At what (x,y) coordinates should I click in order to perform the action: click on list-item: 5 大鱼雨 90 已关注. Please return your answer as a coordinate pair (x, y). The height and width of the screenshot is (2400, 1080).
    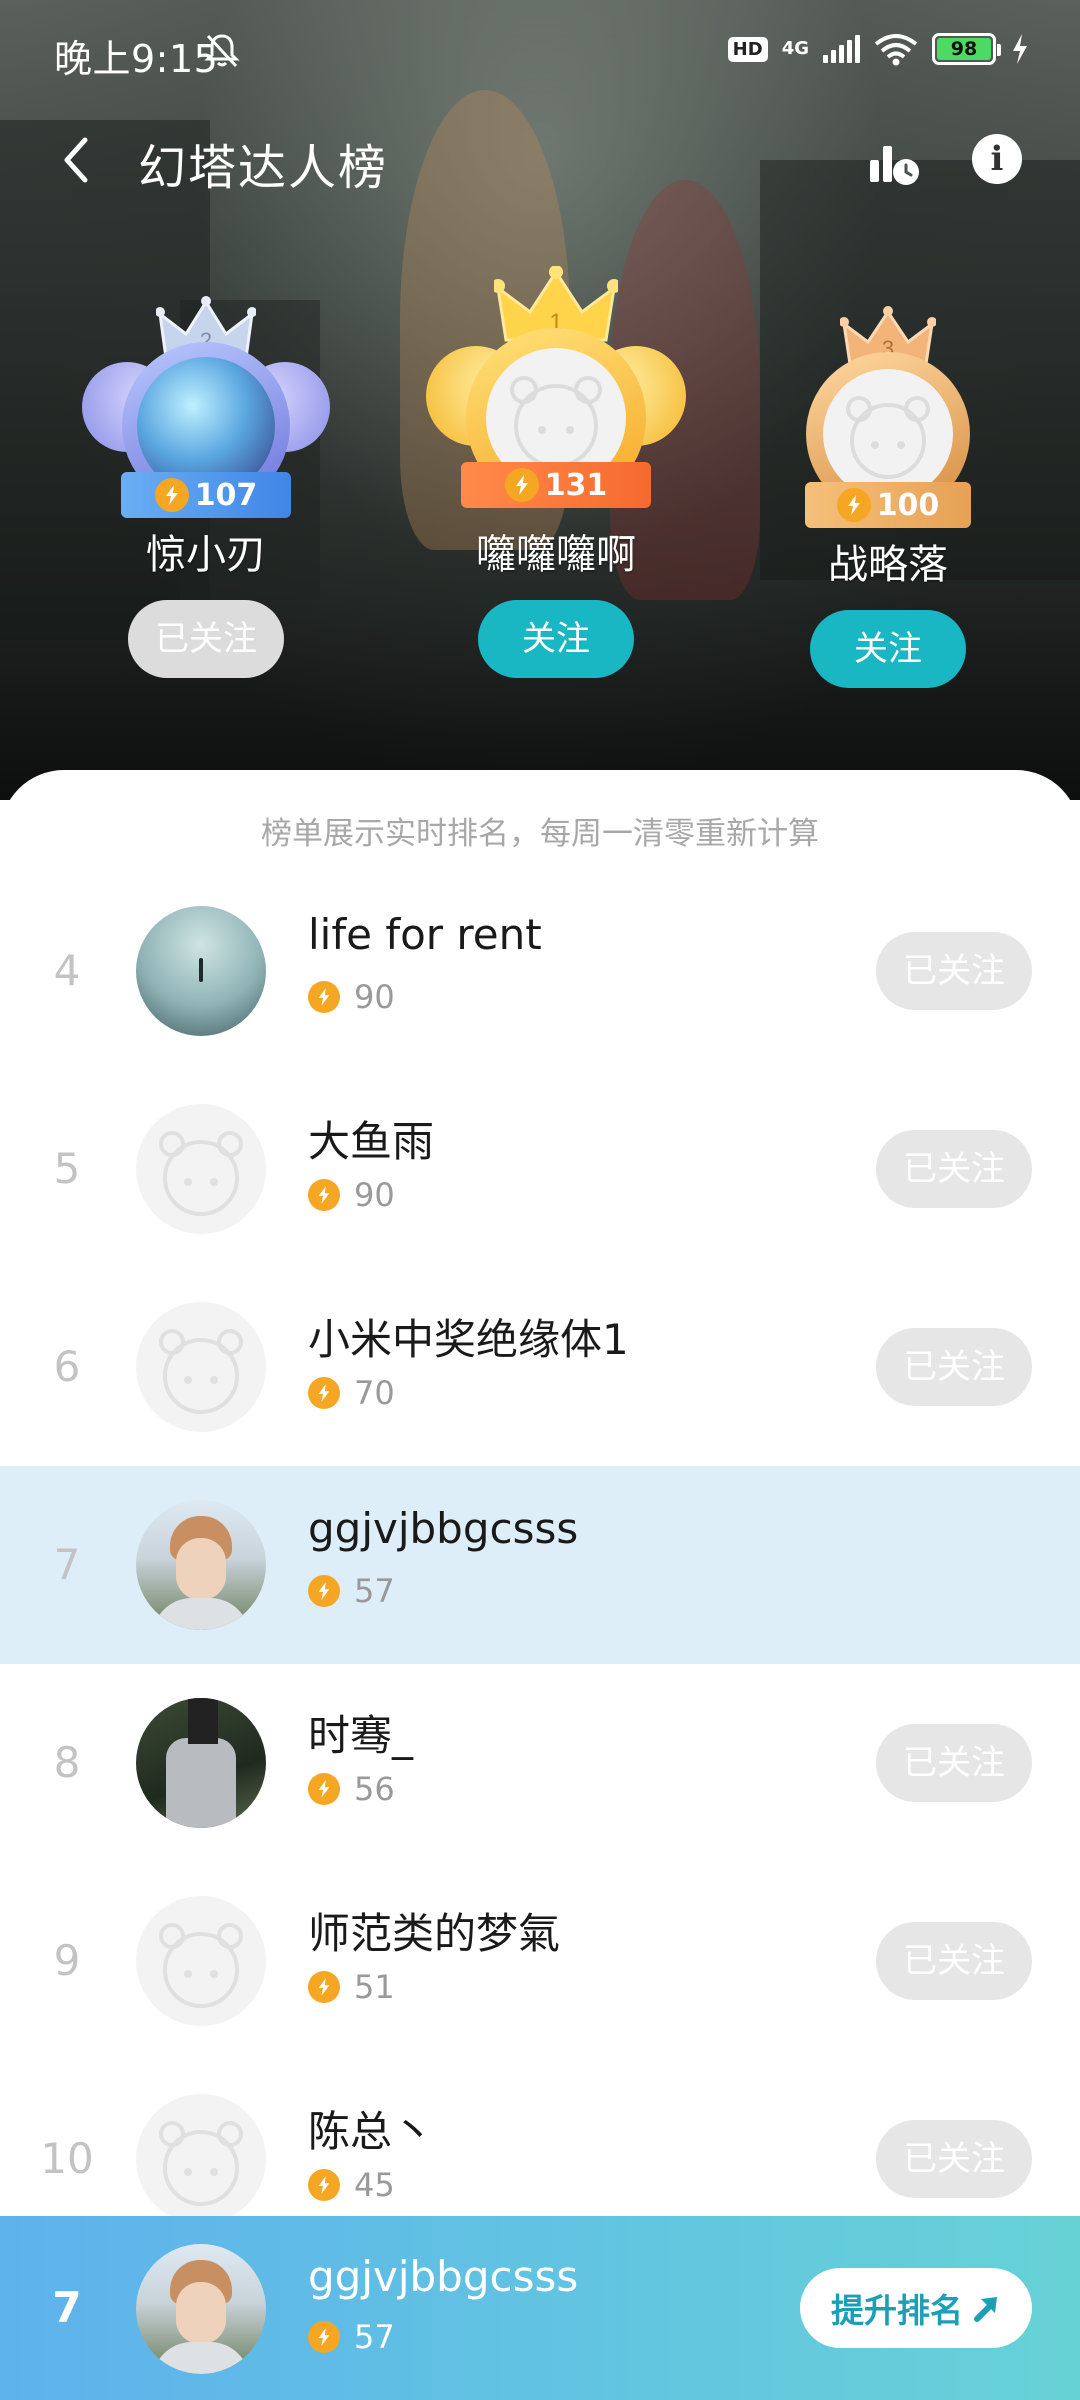
    Looking at the image, I should click on (540, 1169).